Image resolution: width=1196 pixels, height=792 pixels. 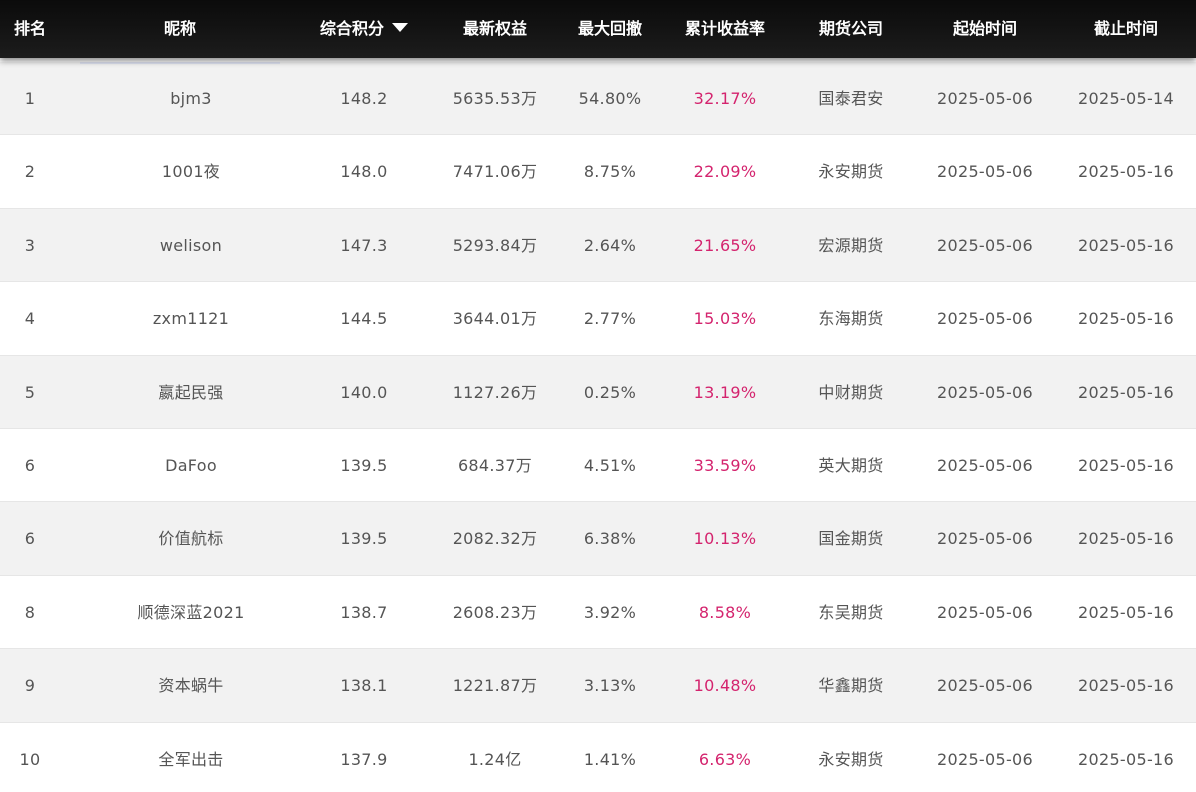 What do you see at coordinates (610, 29) in the screenshot?
I see `header-drawdown: 最大回撤` at bounding box center [610, 29].